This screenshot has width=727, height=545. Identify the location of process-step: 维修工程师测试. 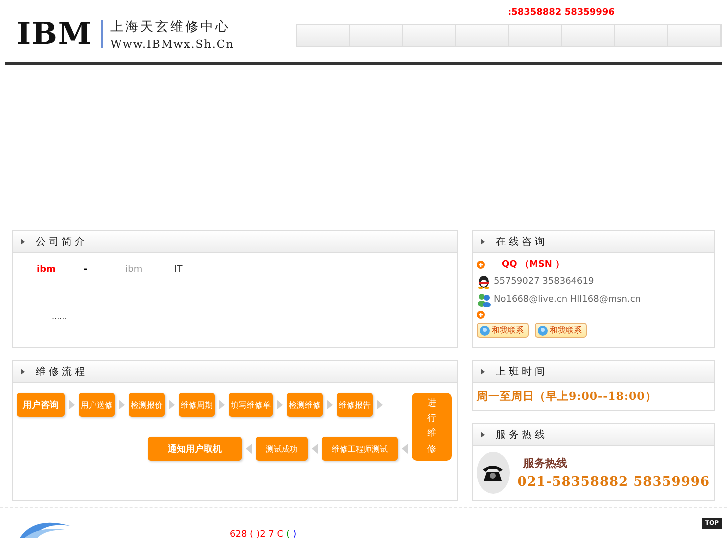
(360, 449).